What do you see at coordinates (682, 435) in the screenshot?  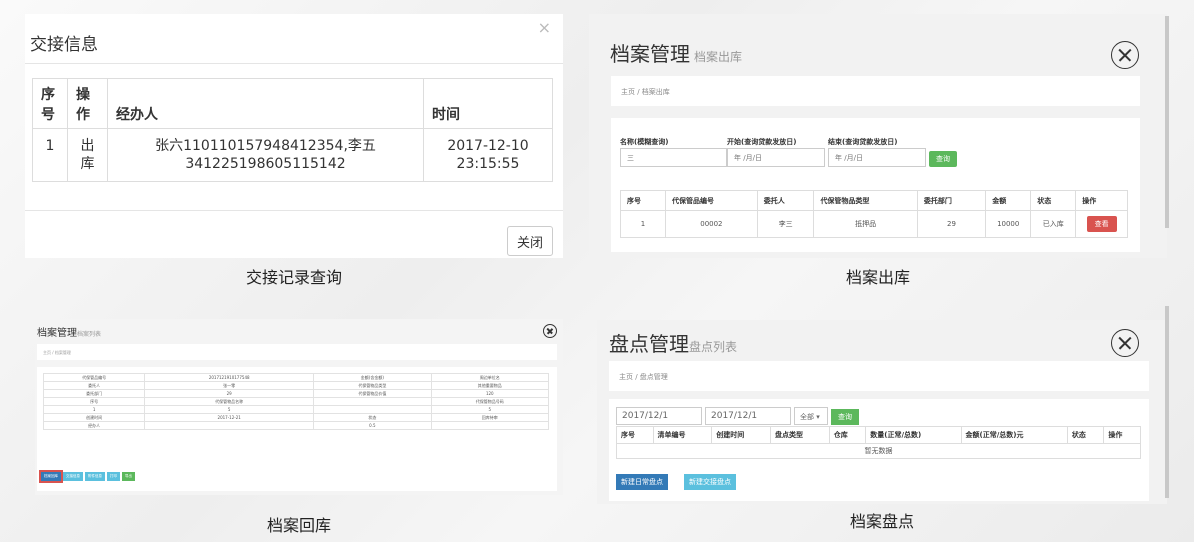 I see `col-list-no: 清单编号` at bounding box center [682, 435].